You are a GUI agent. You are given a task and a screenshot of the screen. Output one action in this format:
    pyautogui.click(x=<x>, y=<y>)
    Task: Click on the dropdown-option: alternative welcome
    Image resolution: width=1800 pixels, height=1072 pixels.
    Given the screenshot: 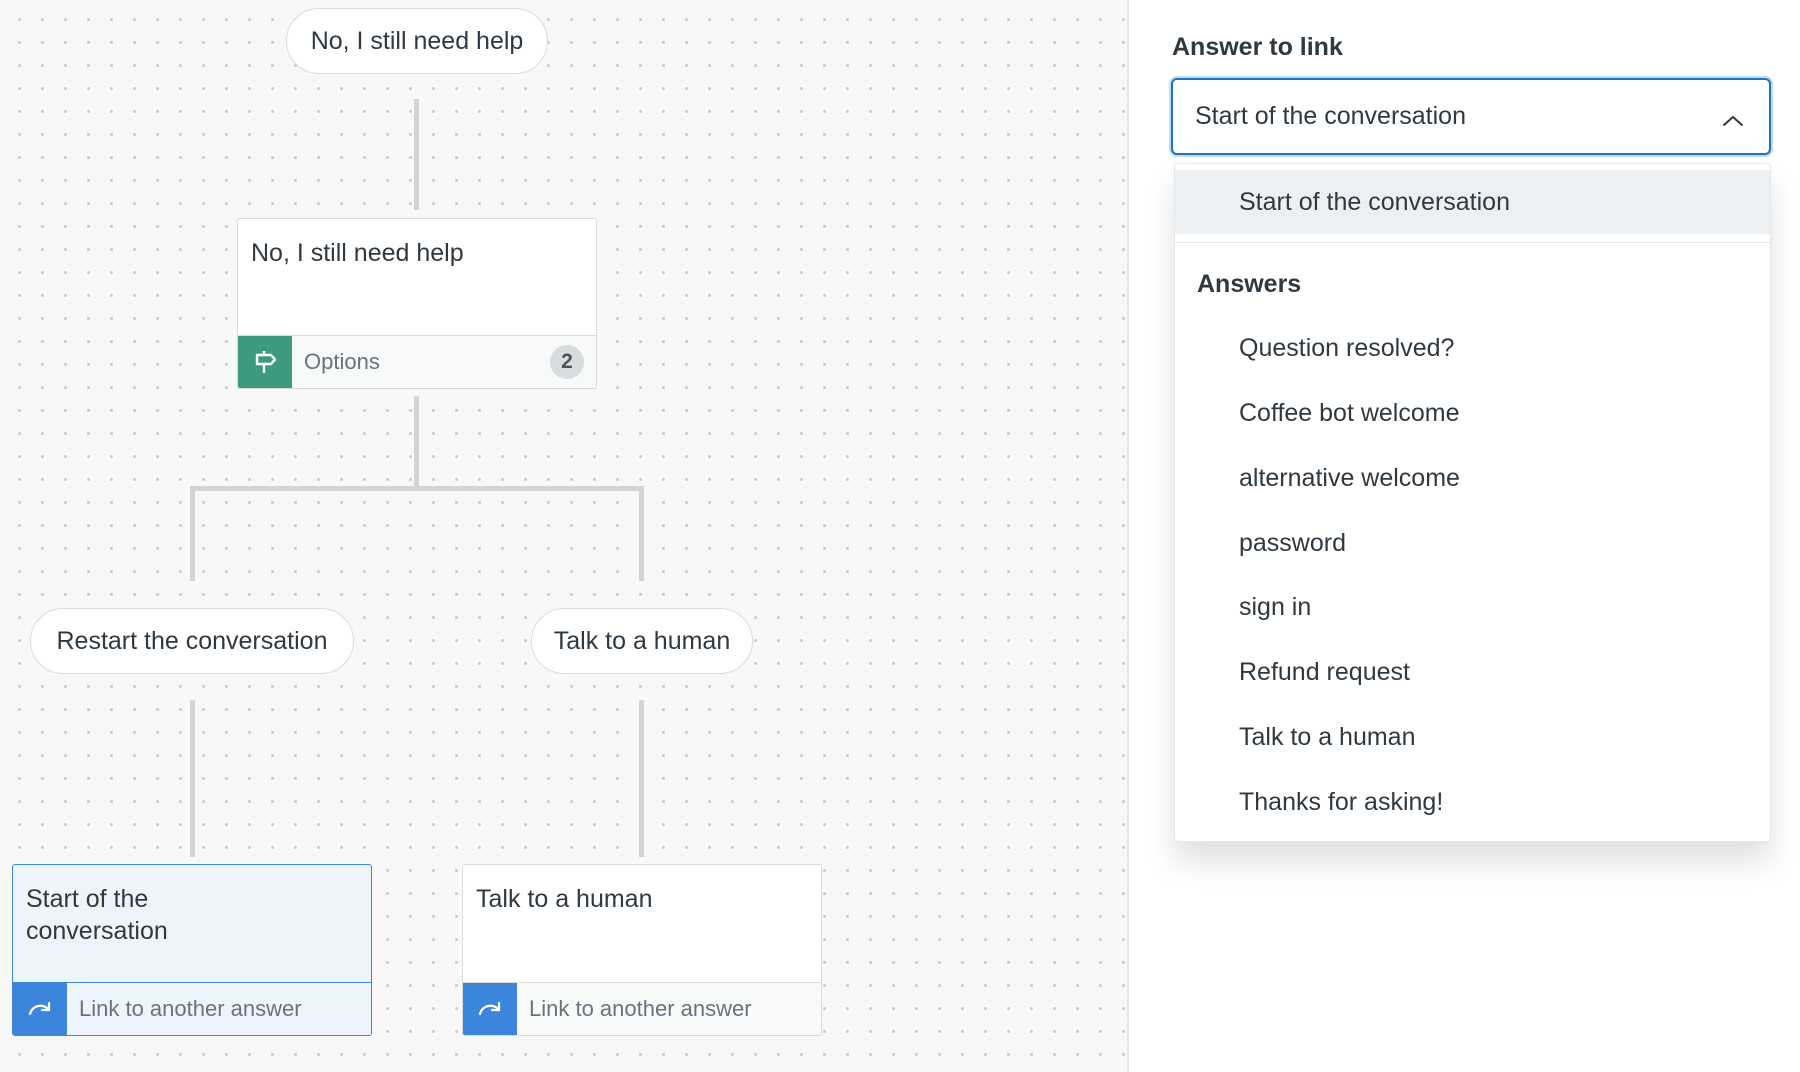 What is the action you would take?
    pyautogui.click(x=1472, y=478)
    